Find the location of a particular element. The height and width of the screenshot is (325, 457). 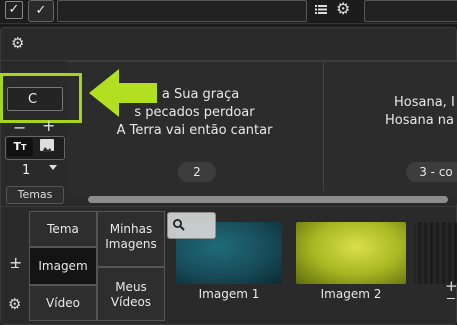

media-label: Imagem 1 is located at coordinates (229, 294).